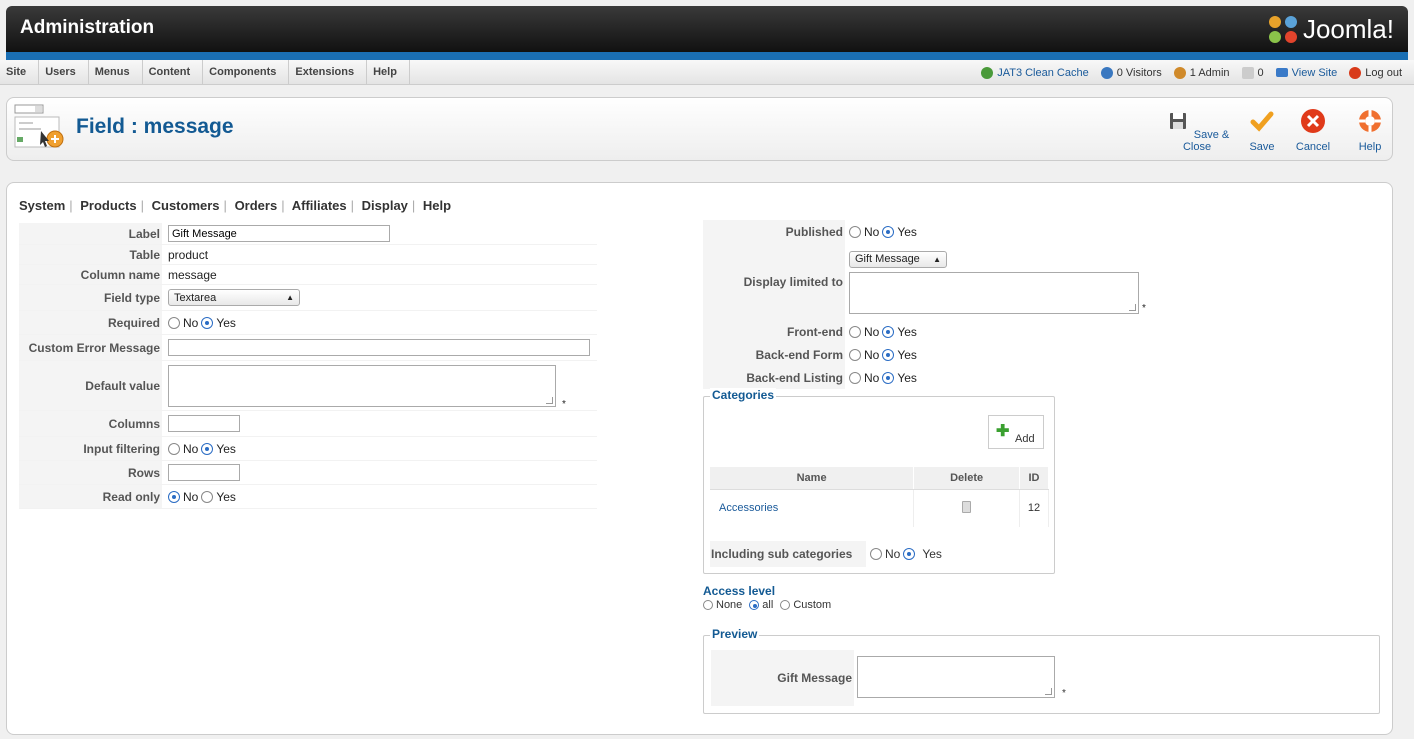  I want to click on display-limited-textarea, so click(994, 292).